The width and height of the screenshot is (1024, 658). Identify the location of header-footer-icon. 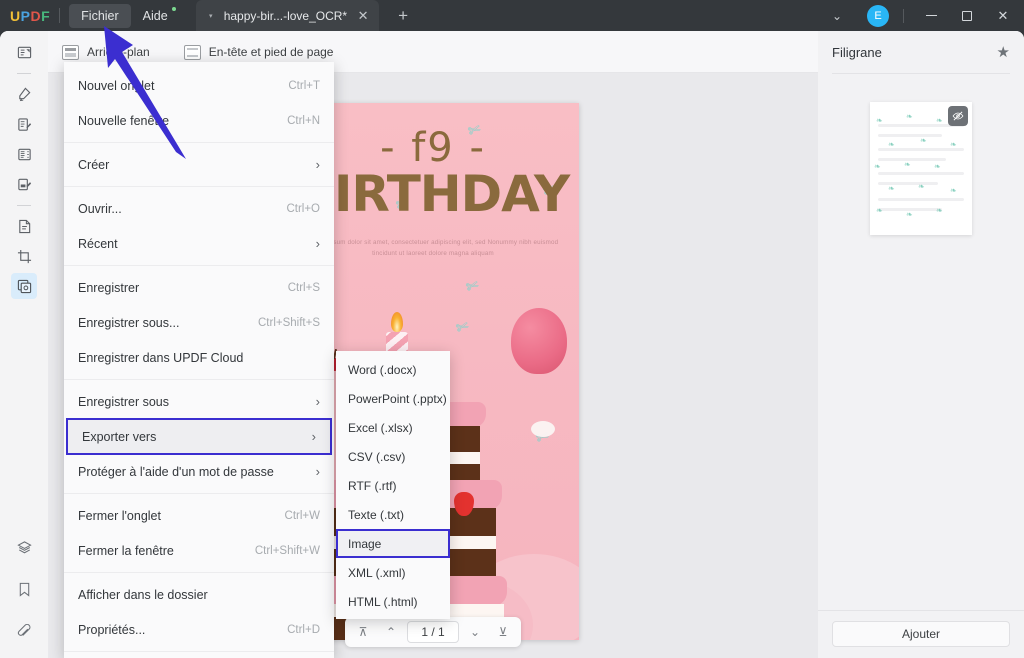
(192, 52).